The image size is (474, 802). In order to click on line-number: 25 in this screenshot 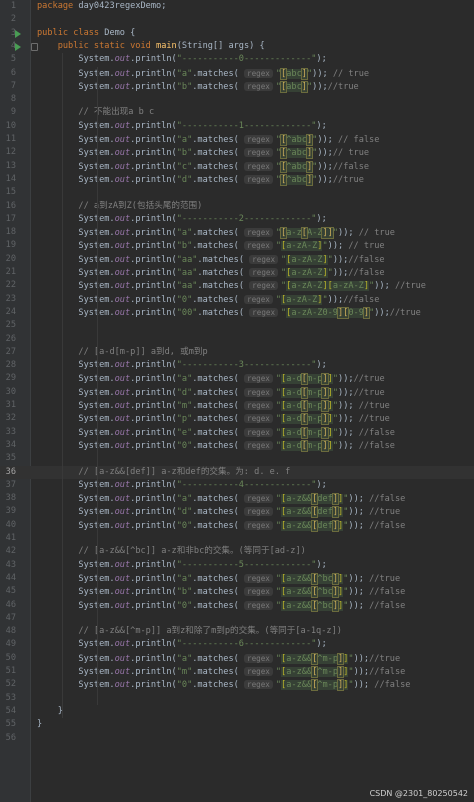, I will do `click(10, 325)`.